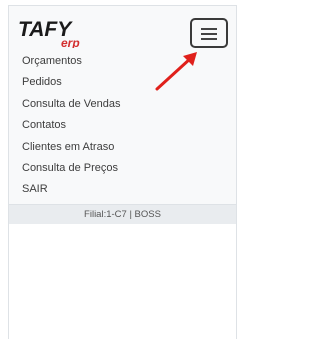 The image size is (320, 339). I want to click on nav-item-consulta-de-vendas: Consulta de Vendas, so click(71, 104).